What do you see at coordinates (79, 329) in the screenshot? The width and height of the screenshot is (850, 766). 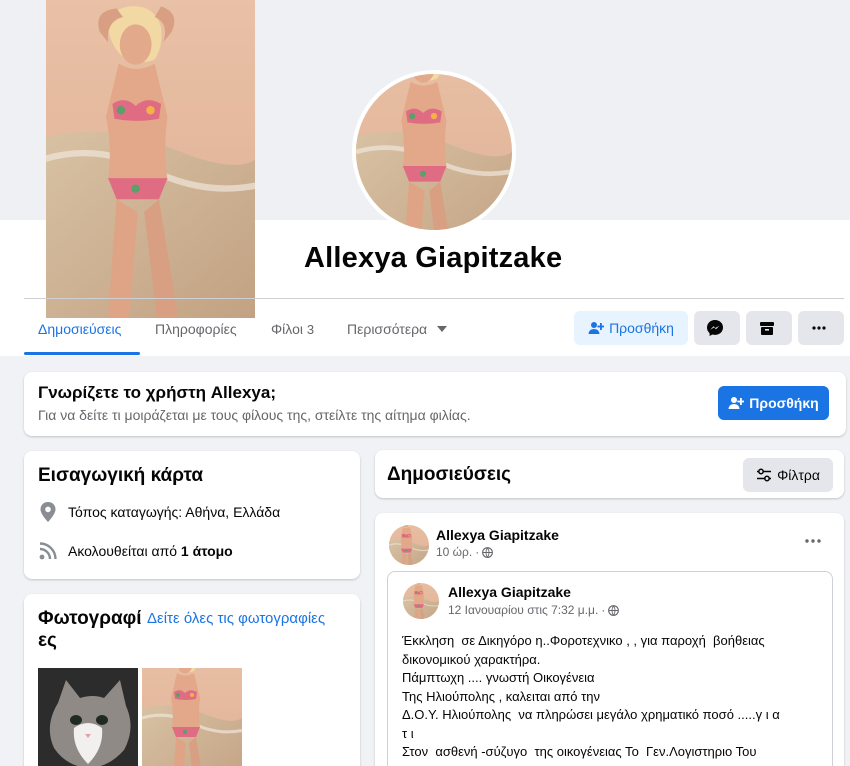 I see `tab-posts: Δημοσιεύσεις` at bounding box center [79, 329].